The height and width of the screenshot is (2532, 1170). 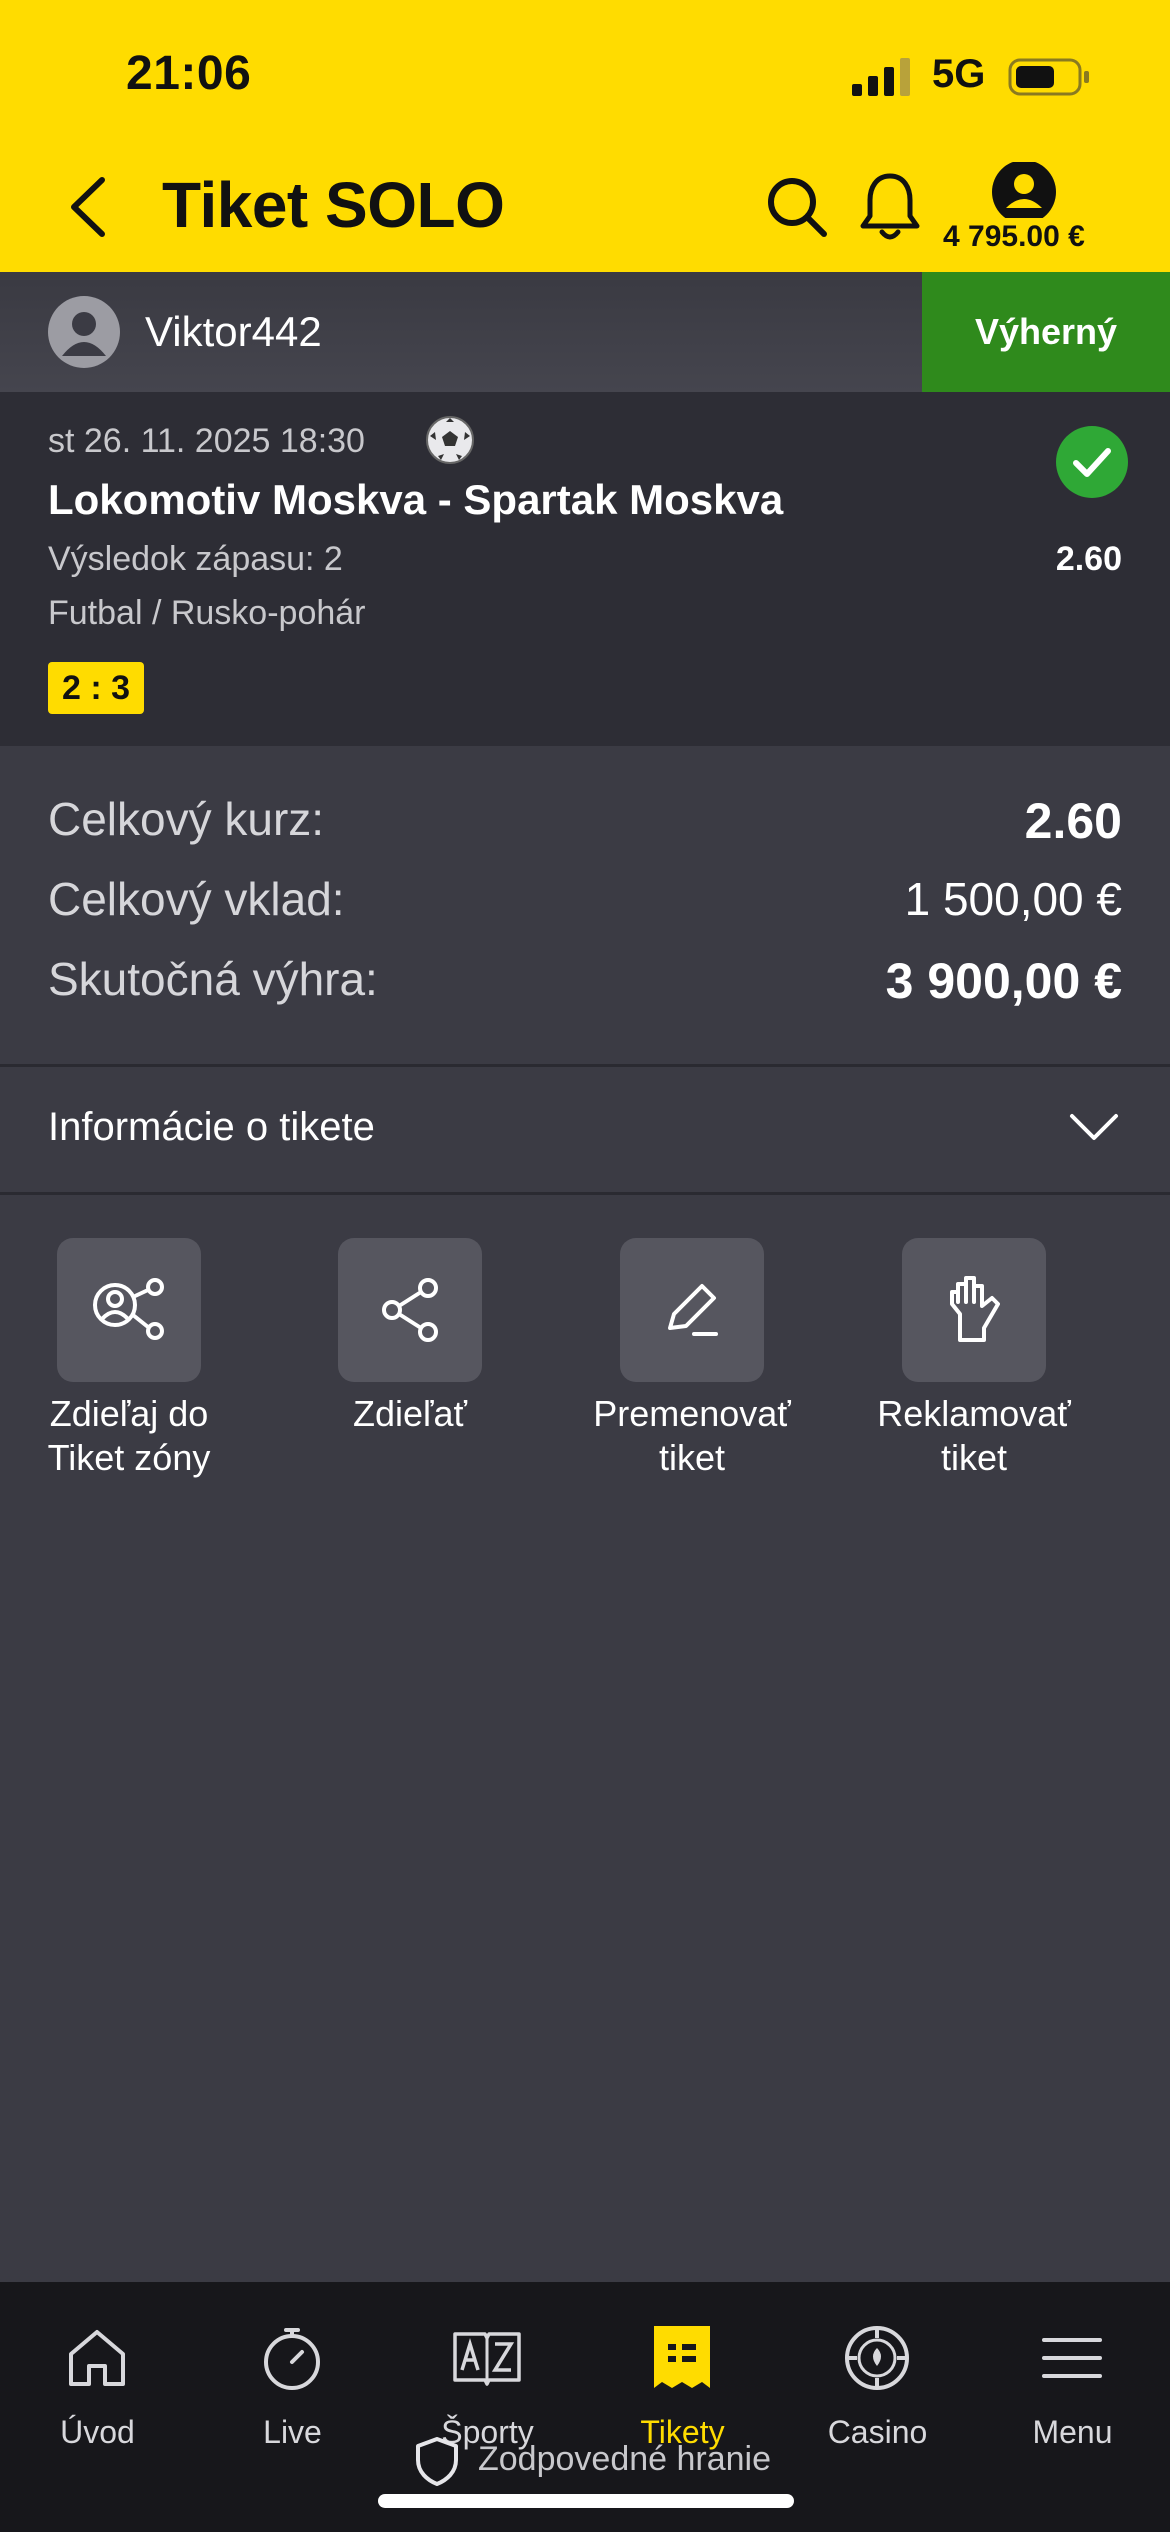 I want to click on bell-icon, so click(x=890, y=207).